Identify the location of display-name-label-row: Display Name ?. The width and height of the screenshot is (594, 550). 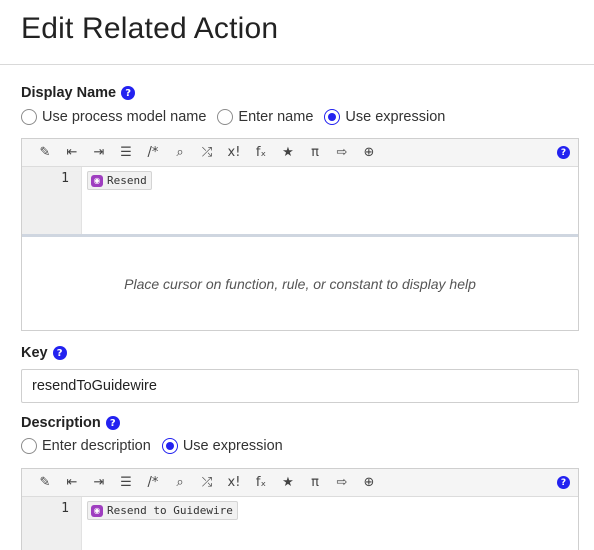
(78, 93).